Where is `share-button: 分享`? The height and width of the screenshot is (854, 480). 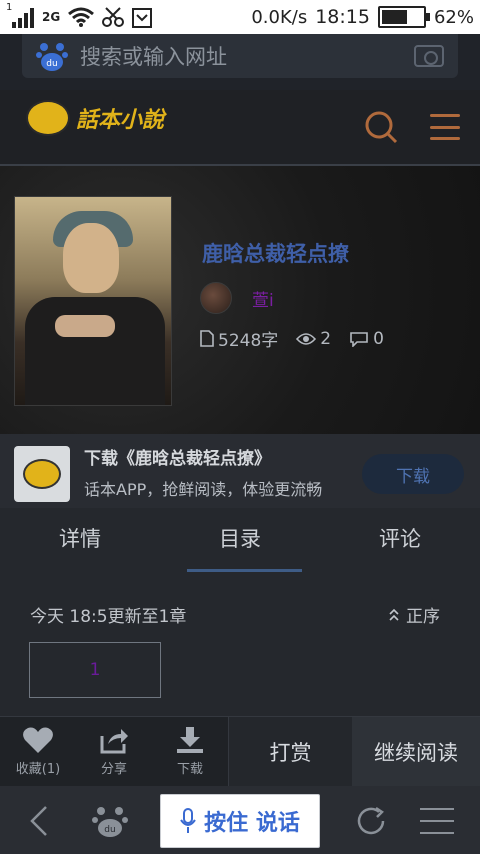
share-button: 分享 is located at coordinates (114, 751).